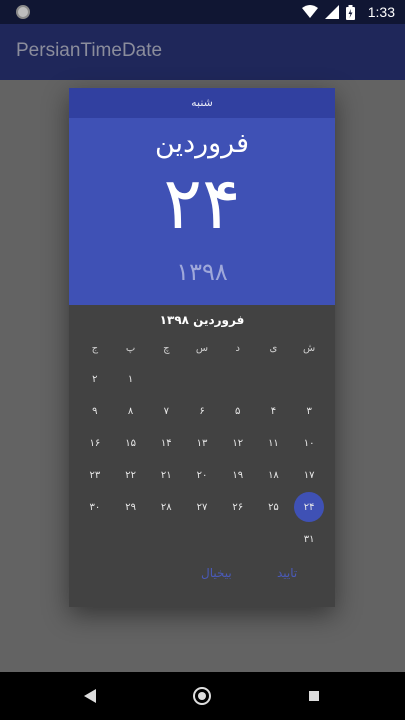  Describe the element at coordinates (89, 50) in the screenshot. I see `app-title: PersianTimeDate` at that location.